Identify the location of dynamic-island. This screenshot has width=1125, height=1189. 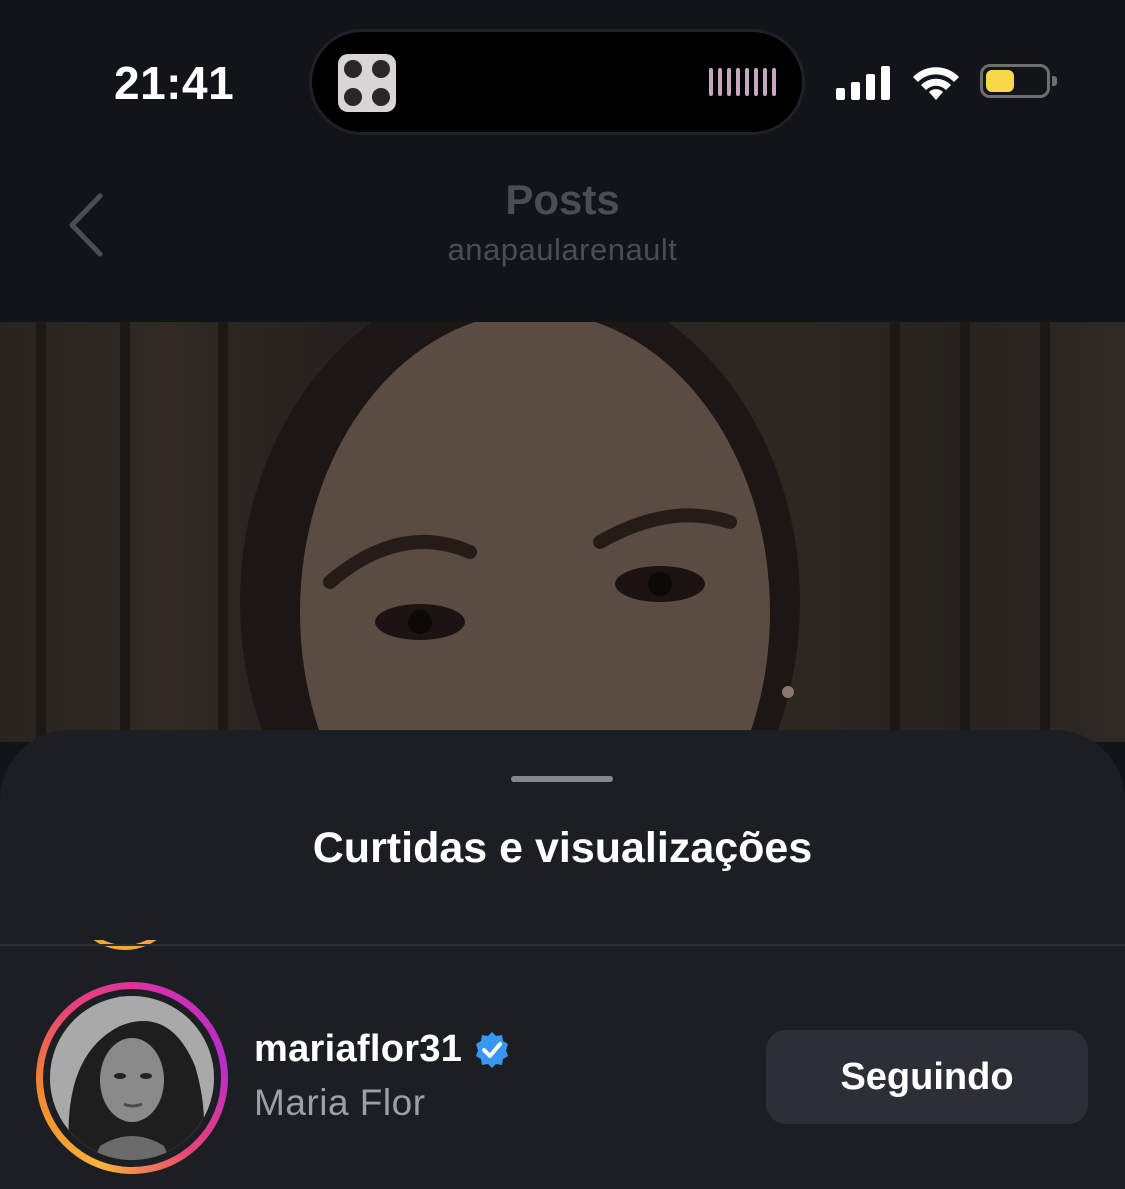
(557, 82).